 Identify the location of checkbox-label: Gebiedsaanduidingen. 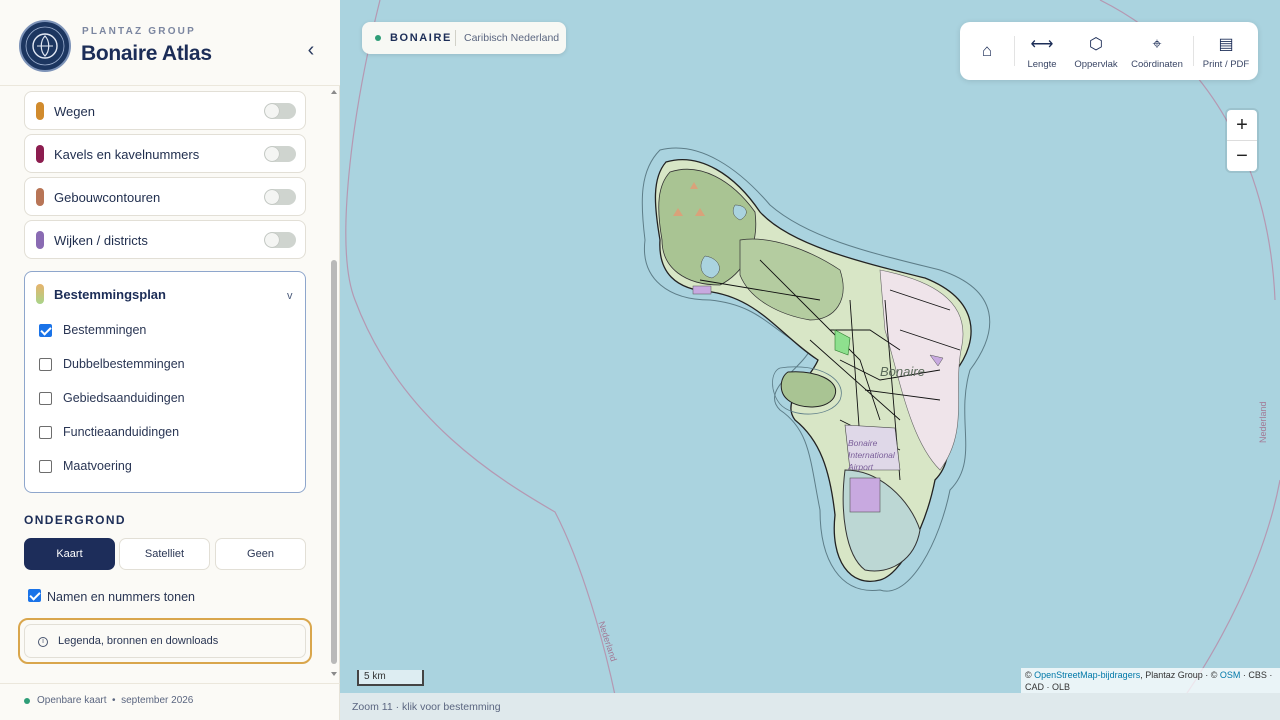
(124, 398).